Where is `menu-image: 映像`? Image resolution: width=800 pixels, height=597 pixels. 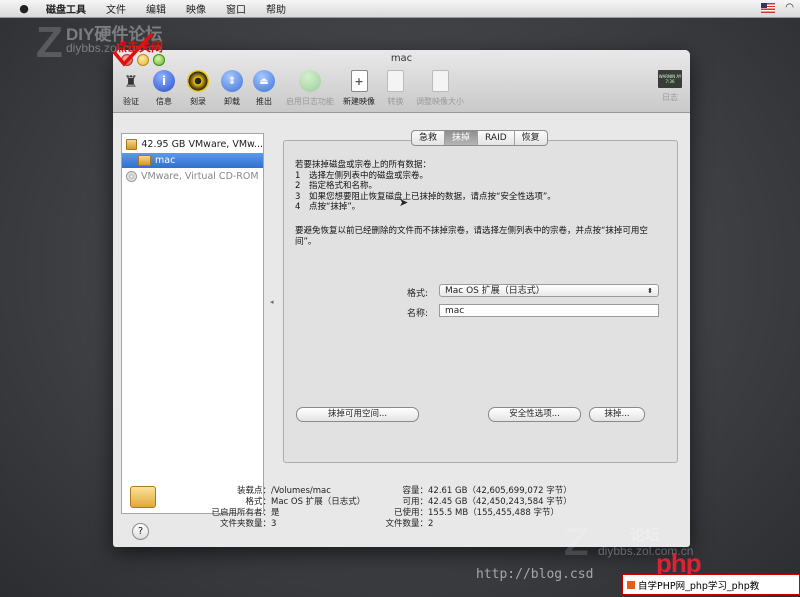
menu-image: 映像 is located at coordinates (196, 8).